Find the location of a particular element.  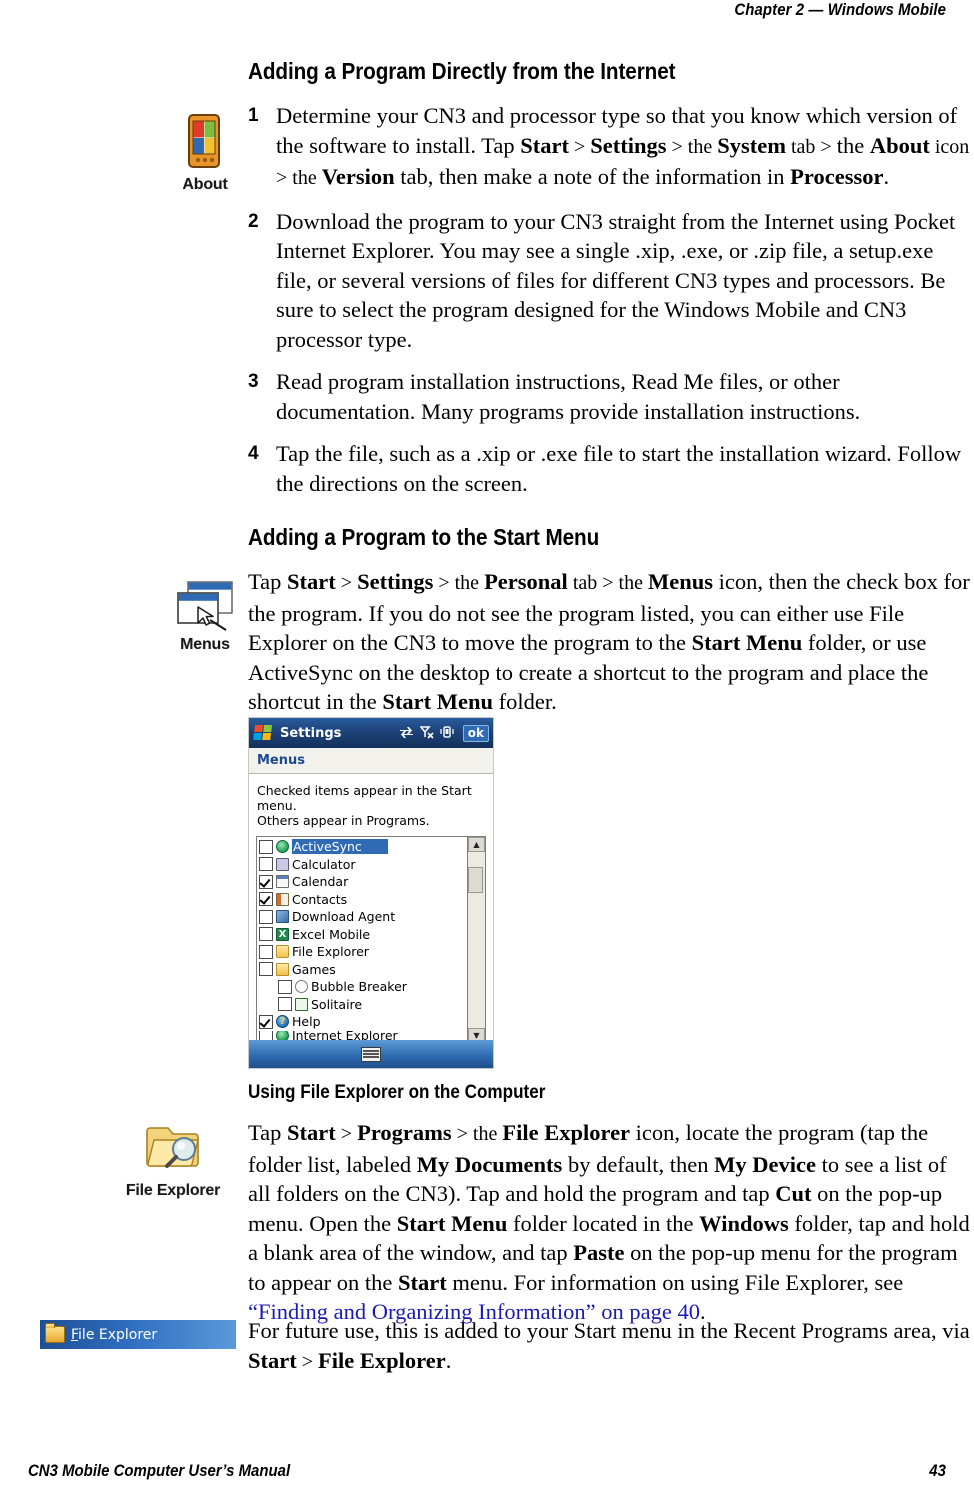

program-label: Bubble Breaker is located at coordinates (359, 987).